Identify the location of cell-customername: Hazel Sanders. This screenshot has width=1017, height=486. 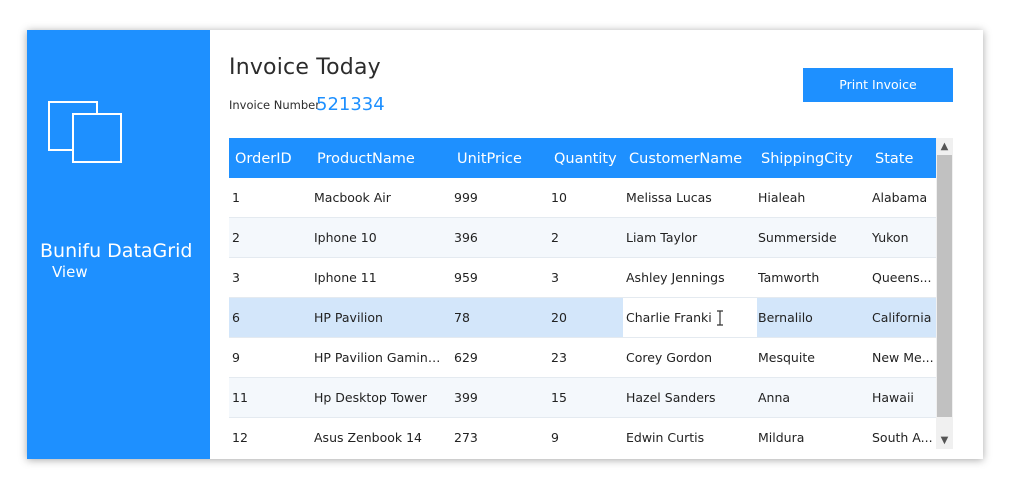
(690, 397).